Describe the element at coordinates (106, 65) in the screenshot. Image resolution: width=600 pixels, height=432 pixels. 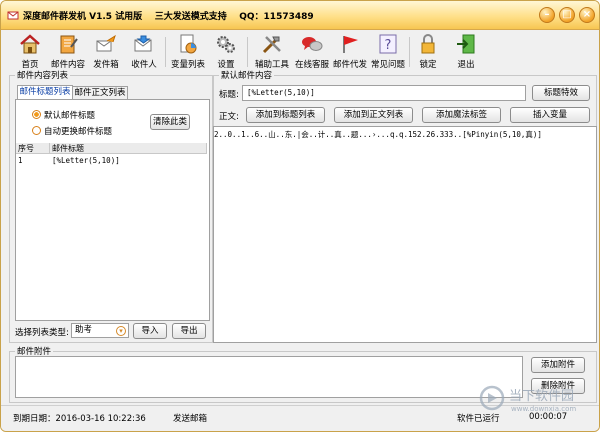
I see `toolbar-label: 发件箱` at that location.